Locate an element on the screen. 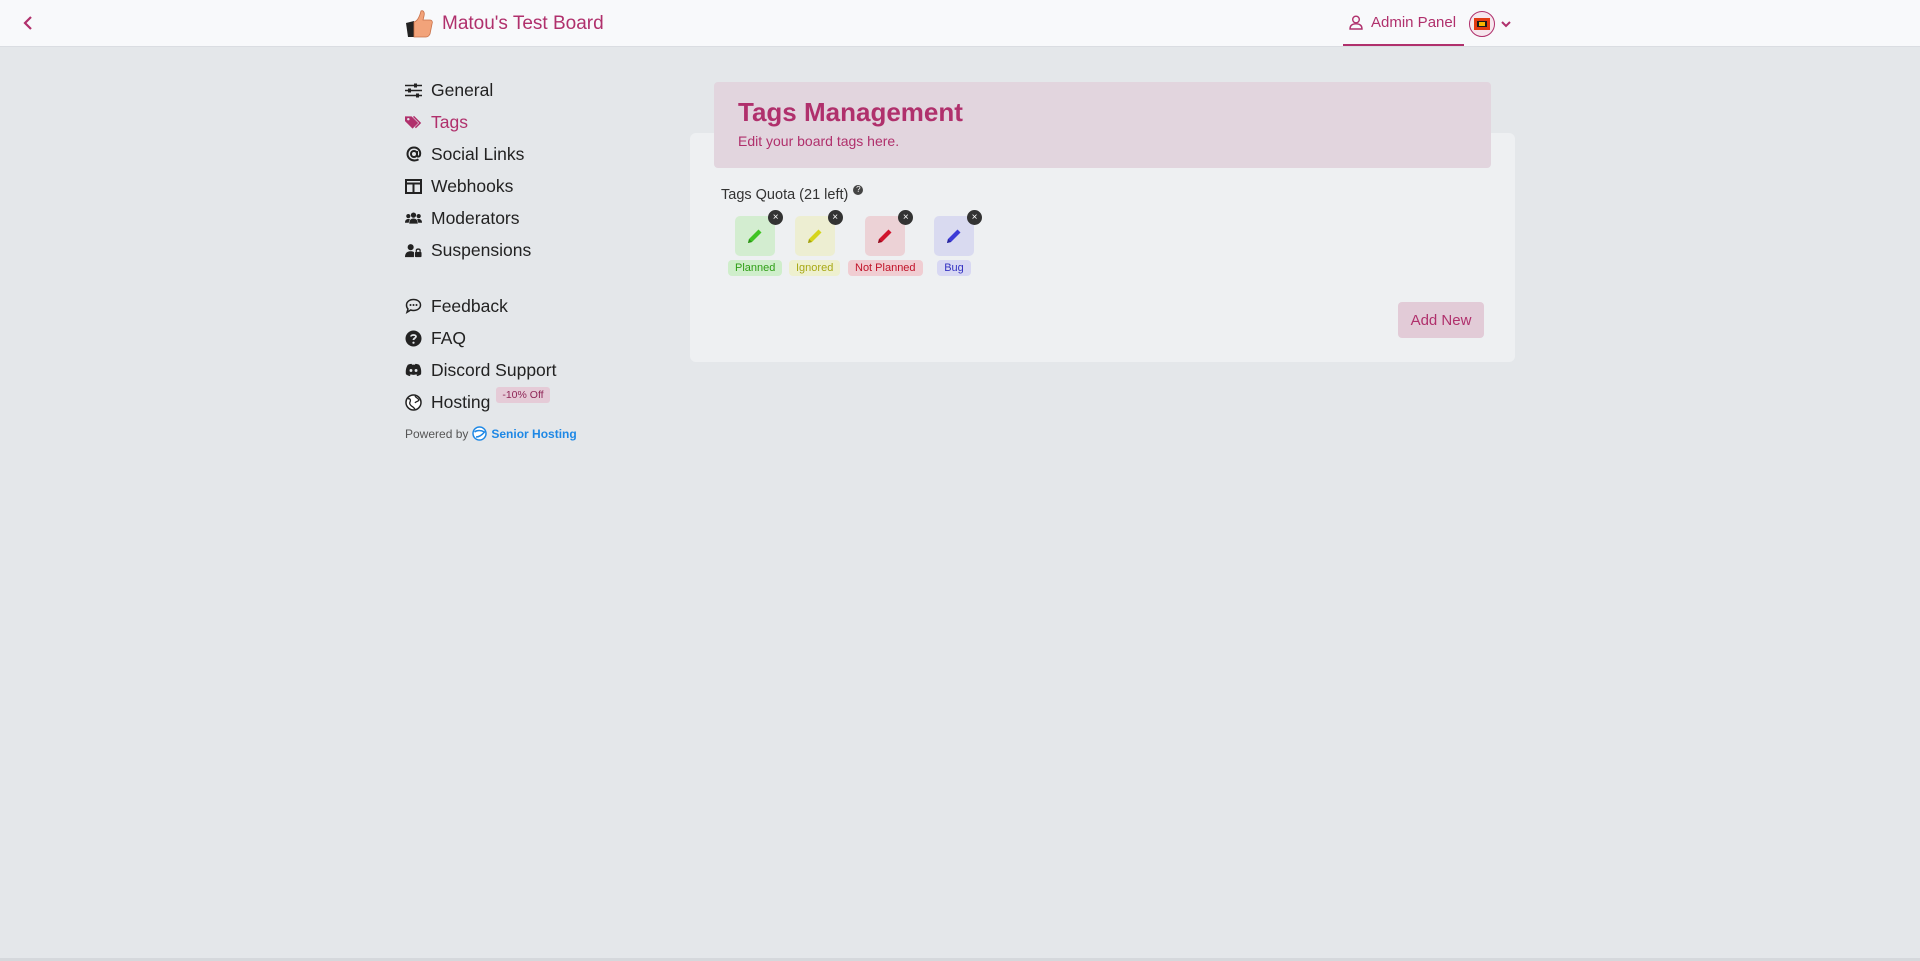 This screenshot has width=1920, height=961. chevron-down-icon is located at coordinates (1506, 24).